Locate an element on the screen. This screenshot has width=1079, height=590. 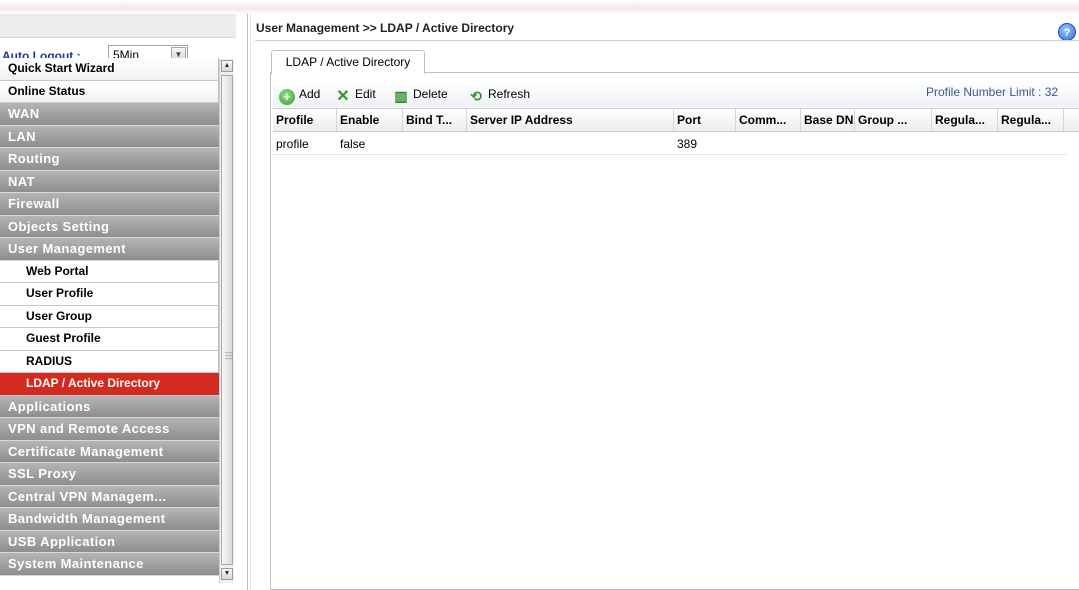
help-icon: ? is located at coordinates (1067, 32).